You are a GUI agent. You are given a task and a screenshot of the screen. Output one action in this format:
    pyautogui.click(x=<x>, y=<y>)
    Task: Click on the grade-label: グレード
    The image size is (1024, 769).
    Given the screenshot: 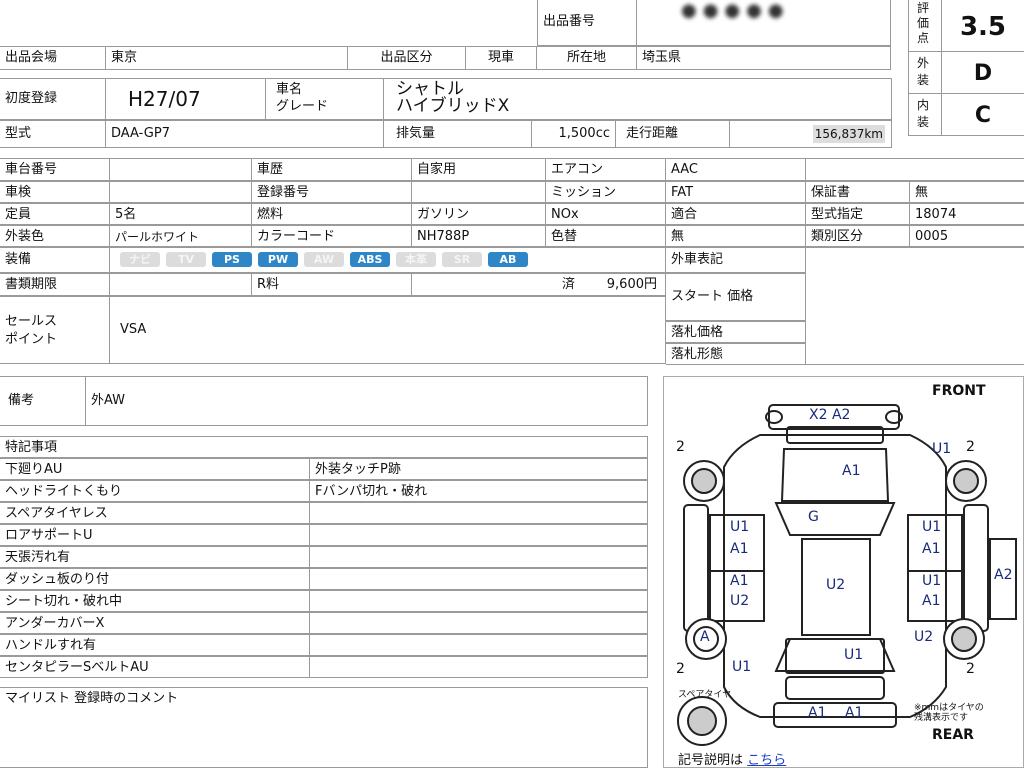 What is the action you would take?
    pyautogui.click(x=302, y=106)
    